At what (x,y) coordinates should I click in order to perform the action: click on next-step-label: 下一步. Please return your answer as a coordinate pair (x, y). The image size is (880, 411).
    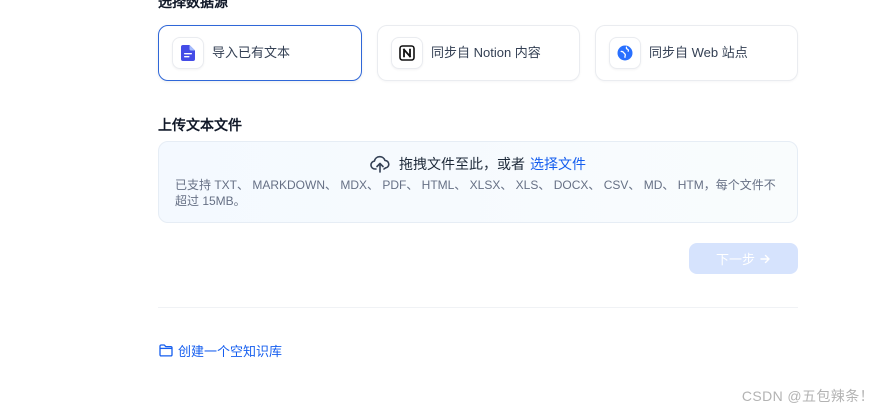
    Looking at the image, I should click on (735, 259).